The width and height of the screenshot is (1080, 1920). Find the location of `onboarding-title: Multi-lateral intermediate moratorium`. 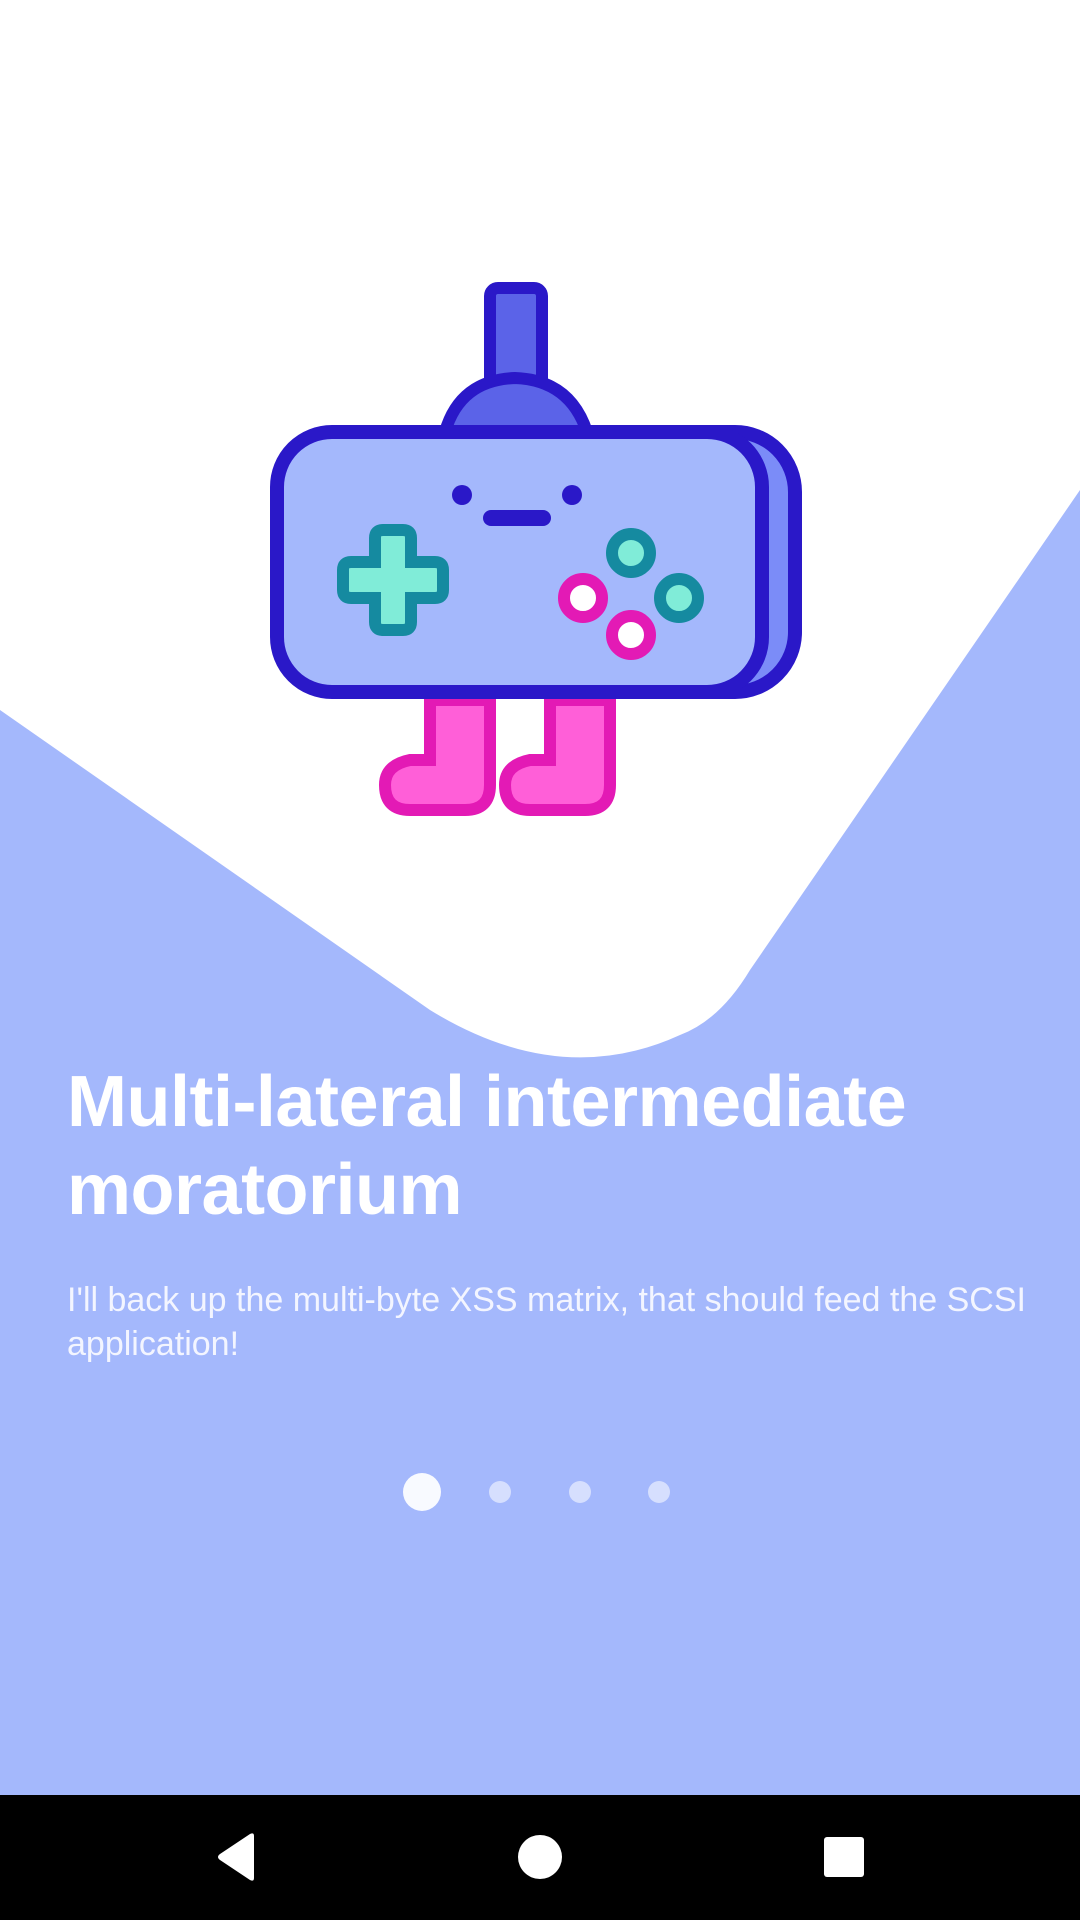

onboarding-title: Multi-lateral intermediate moratorium is located at coordinates (487, 1146).